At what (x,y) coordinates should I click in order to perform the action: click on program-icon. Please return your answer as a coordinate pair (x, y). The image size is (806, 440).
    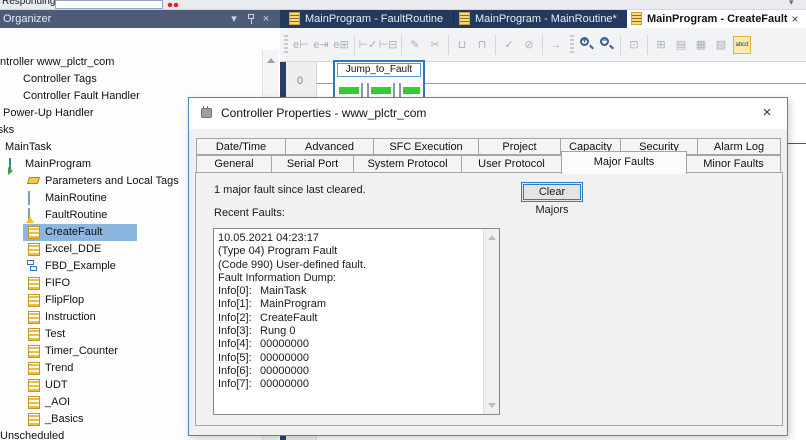
    Looking at the image, I should click on (10, 165).